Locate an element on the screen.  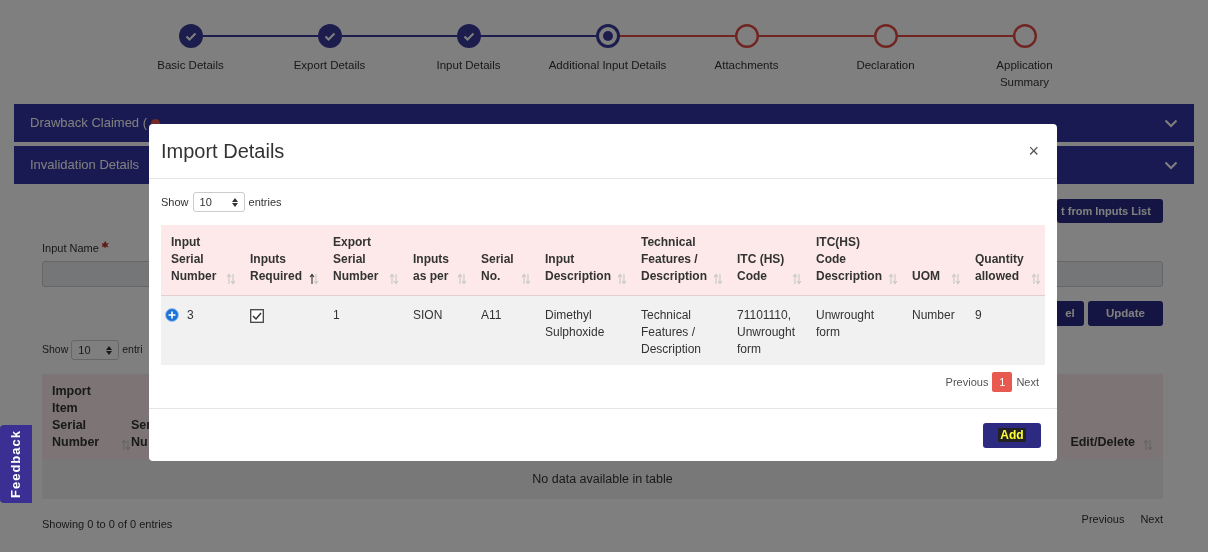
step-label: Input Details is located at coordinates (468, 65).